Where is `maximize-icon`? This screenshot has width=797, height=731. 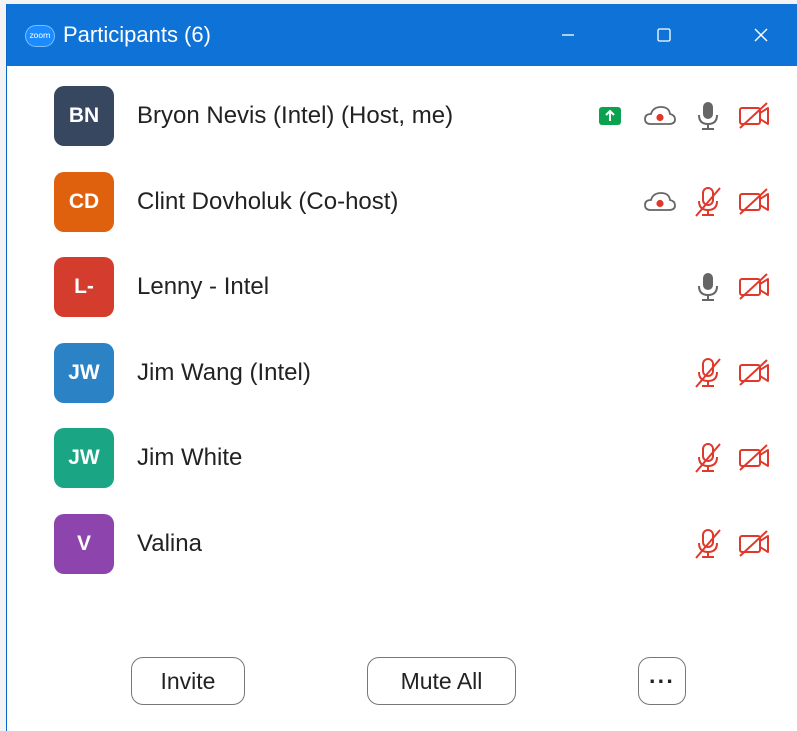
maximize-icon is located at coordinates (664, 35).